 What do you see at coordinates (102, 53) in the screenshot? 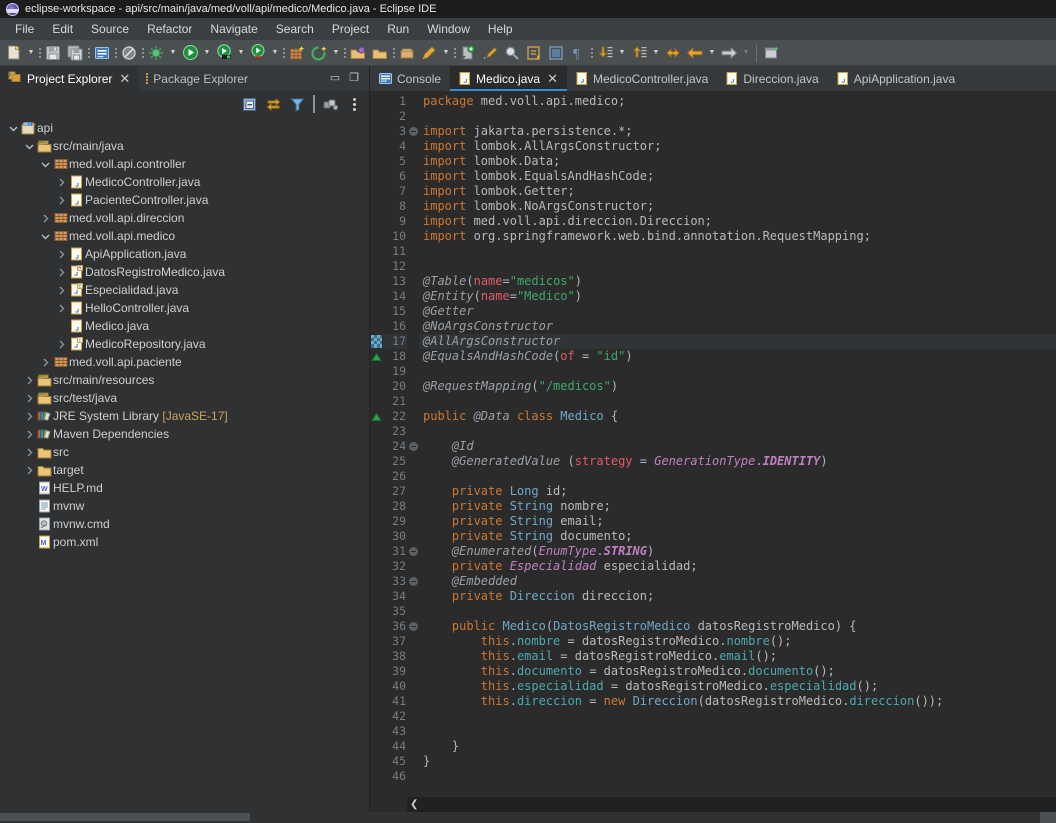
I see `console-icon` at bounding box center [102, 53].